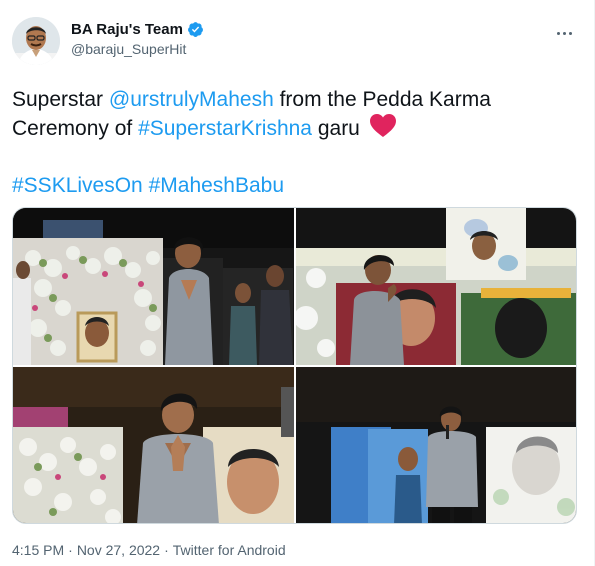  Describe the element at coordinates (38, 550) in the screenshot. I see `tweet-time: 4:15 PM` at that location.